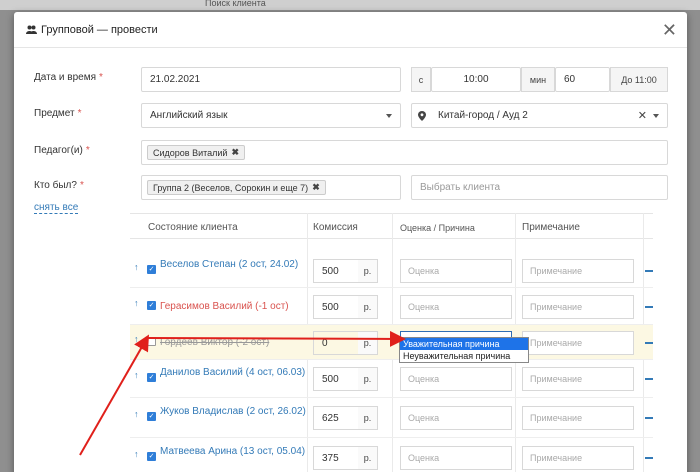 The height and width of the screenshot is (472, 700). Describe the element at coordinates (235, 451) in the screenshot. I see `client-name: Матвеева Арина (13 ост, 05.04)` at that location.